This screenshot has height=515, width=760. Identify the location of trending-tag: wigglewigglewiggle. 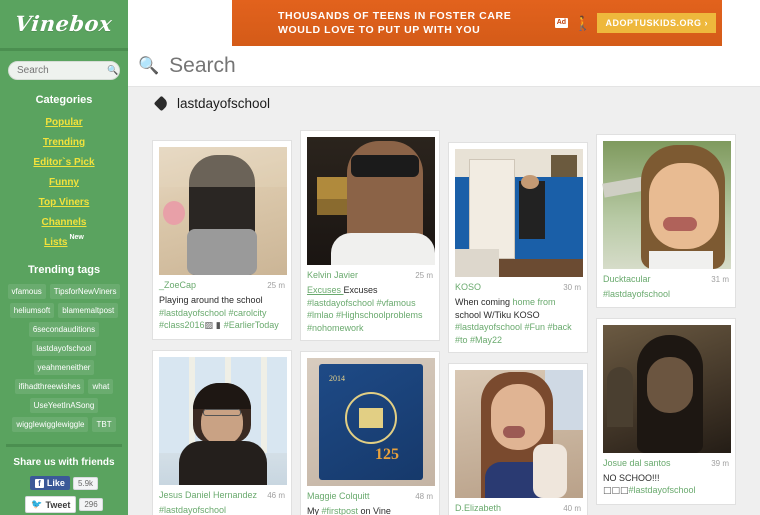
(50, 424).